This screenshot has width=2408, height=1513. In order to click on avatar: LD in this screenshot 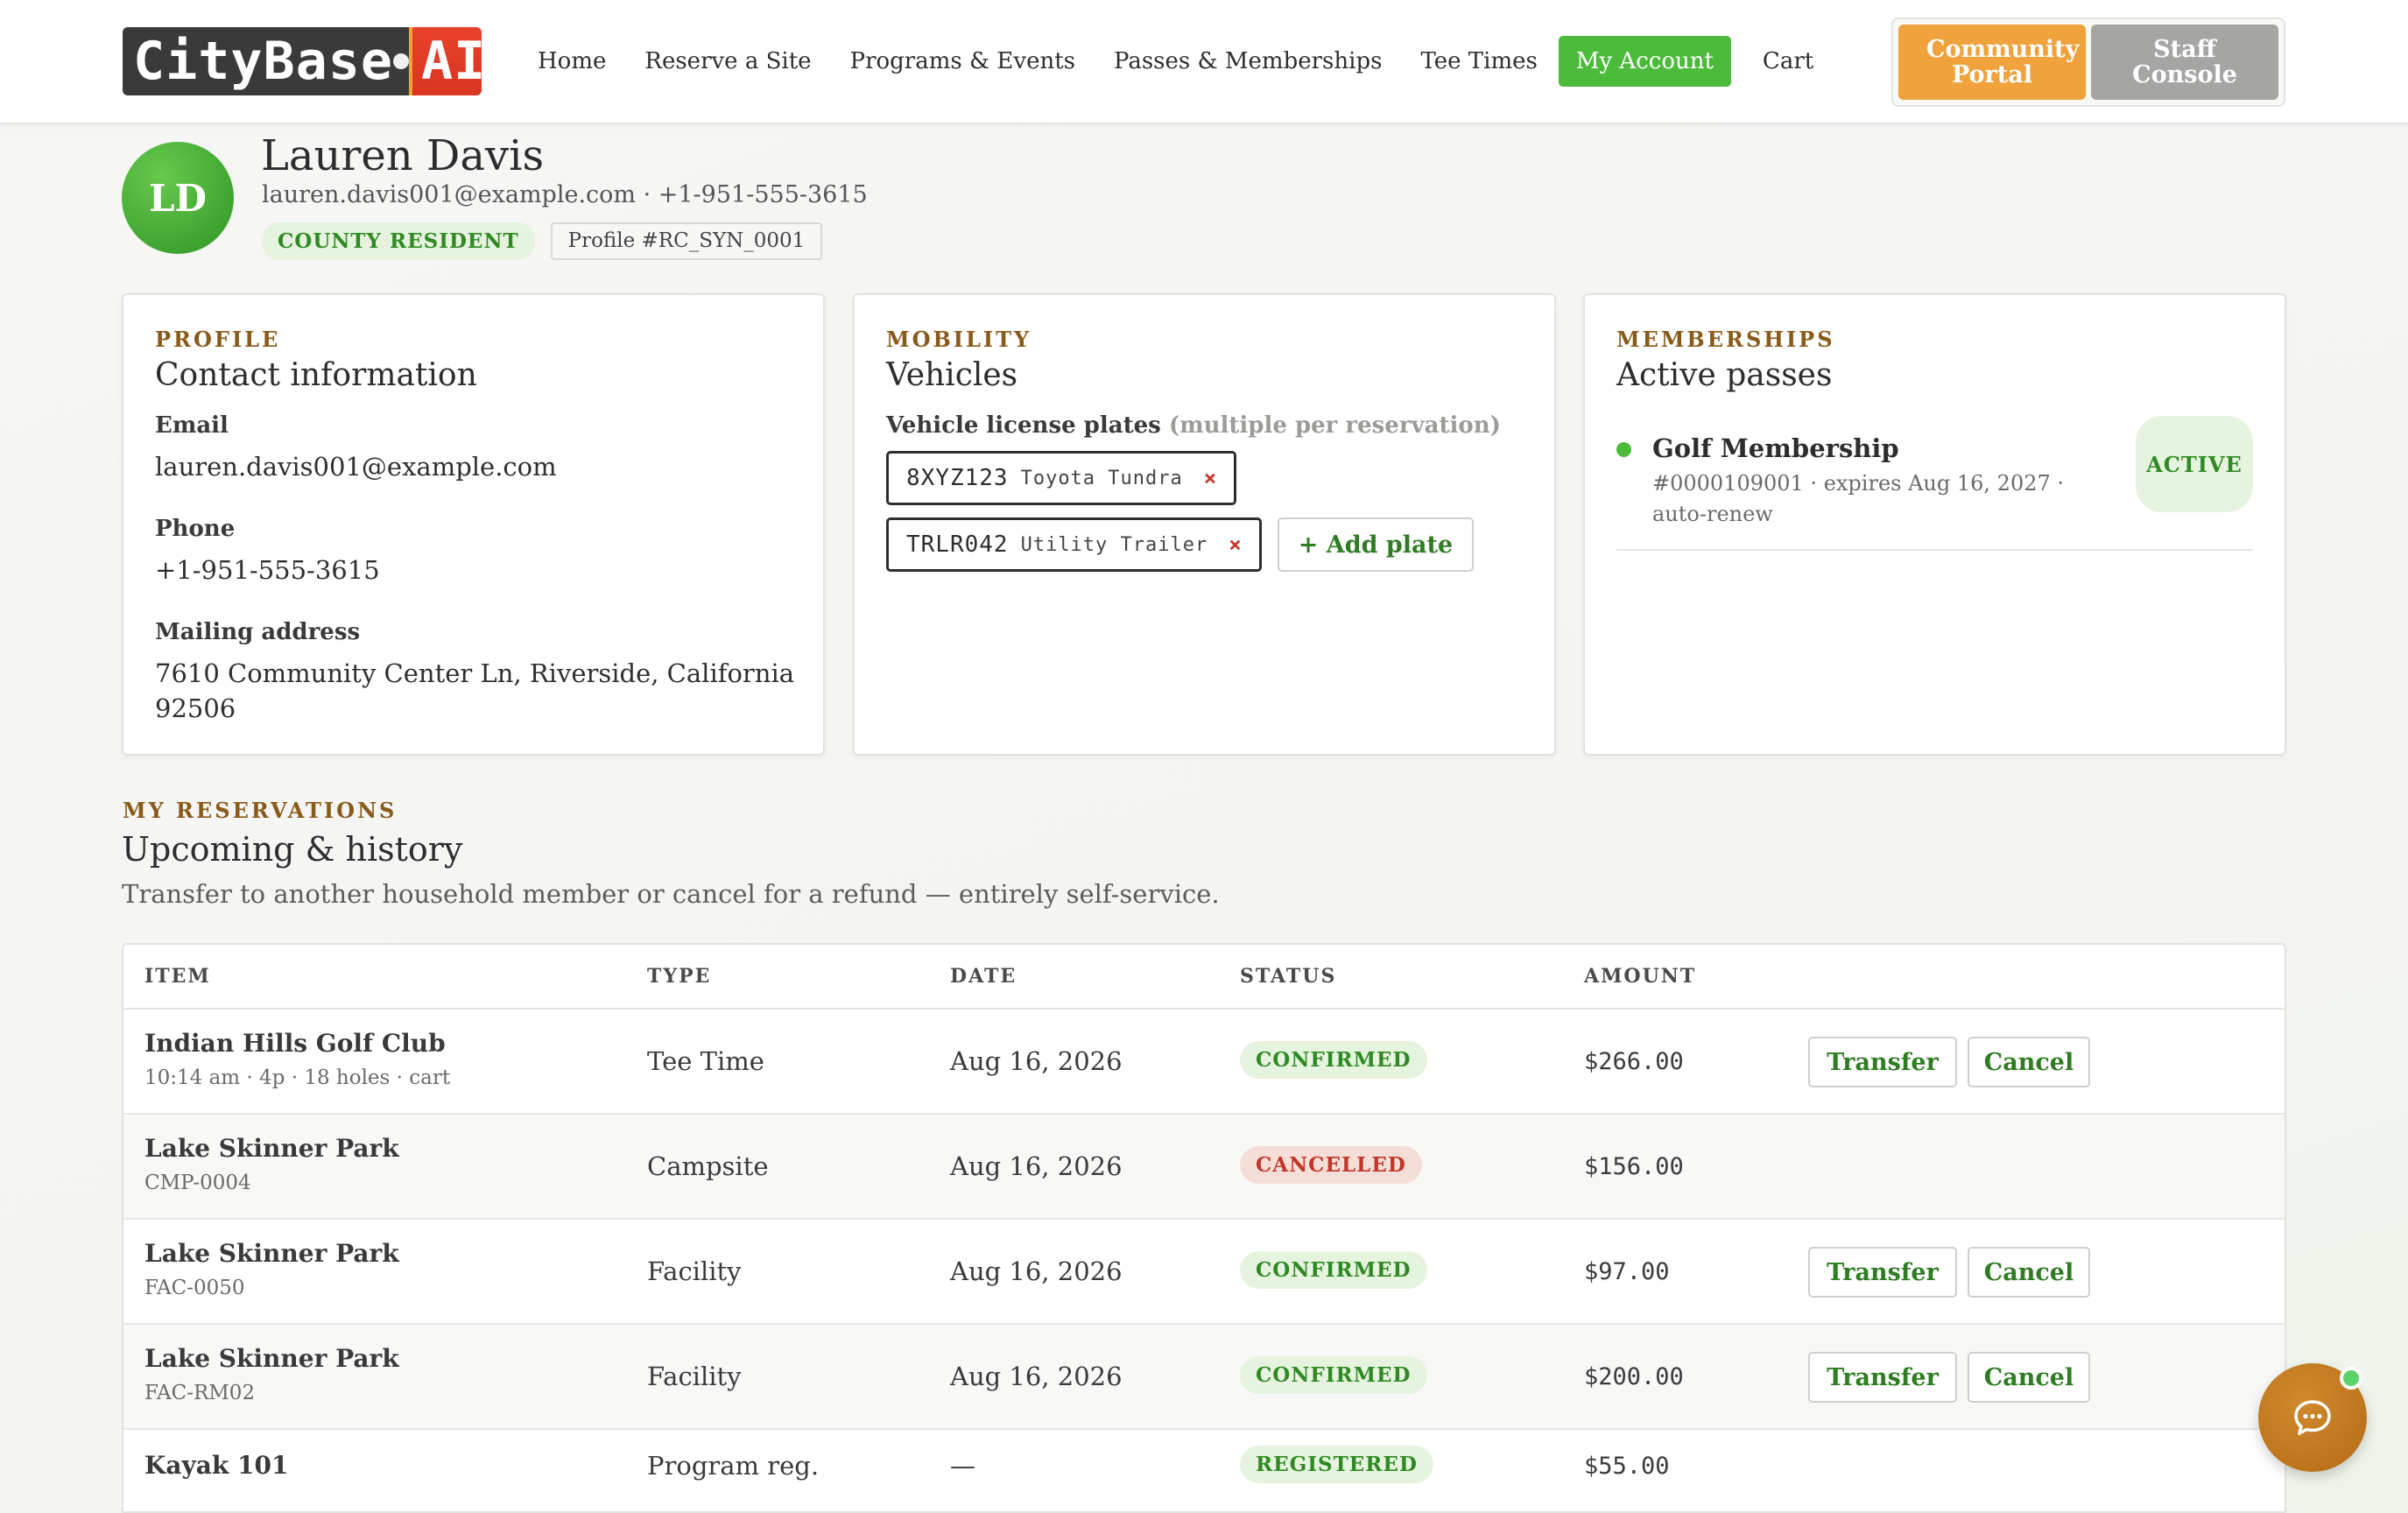, I will do `click(178, 198)`.